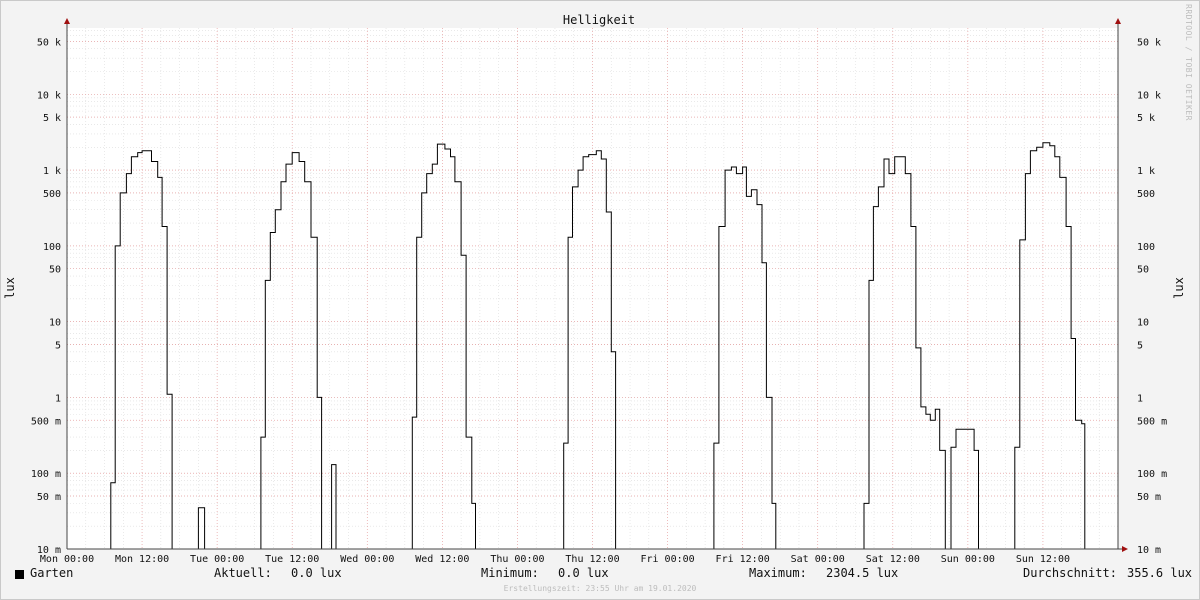  What do you see at coordinates (55, 323) in the screenshot?
I see `y-tick-label-left: 10` at bounding box center [55, 323].